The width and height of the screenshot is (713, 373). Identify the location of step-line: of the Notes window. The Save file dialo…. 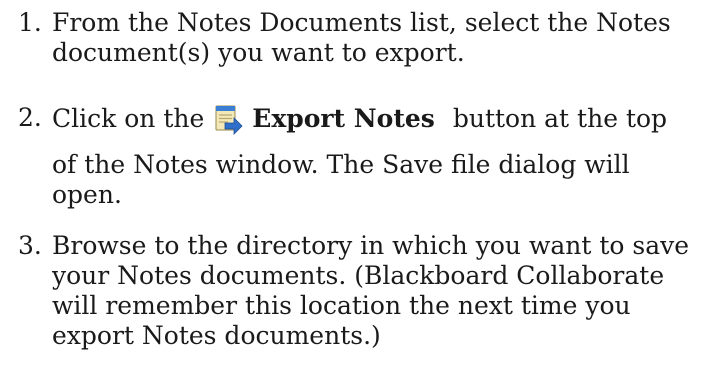
(341, 164).